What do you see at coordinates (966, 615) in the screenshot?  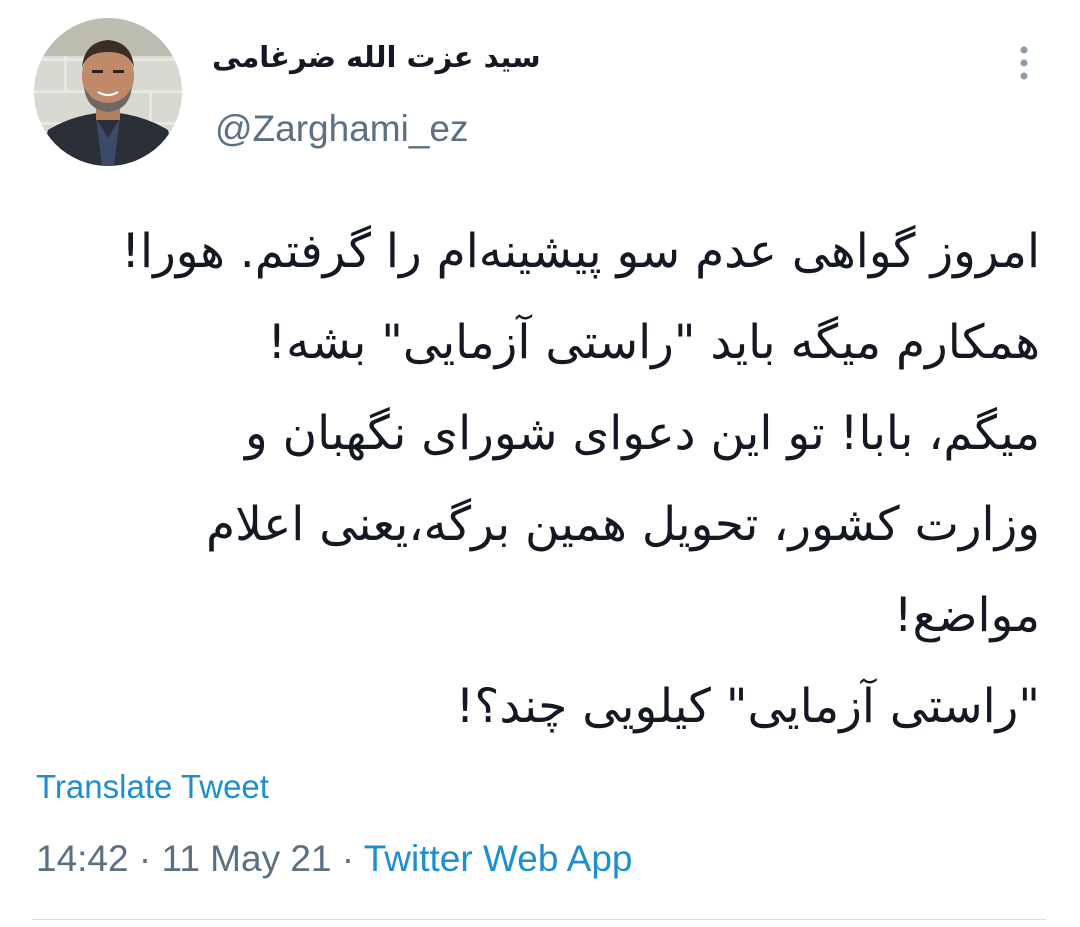 I see `tweet-text-line: مواضع!` at bounding box center [966, 615].